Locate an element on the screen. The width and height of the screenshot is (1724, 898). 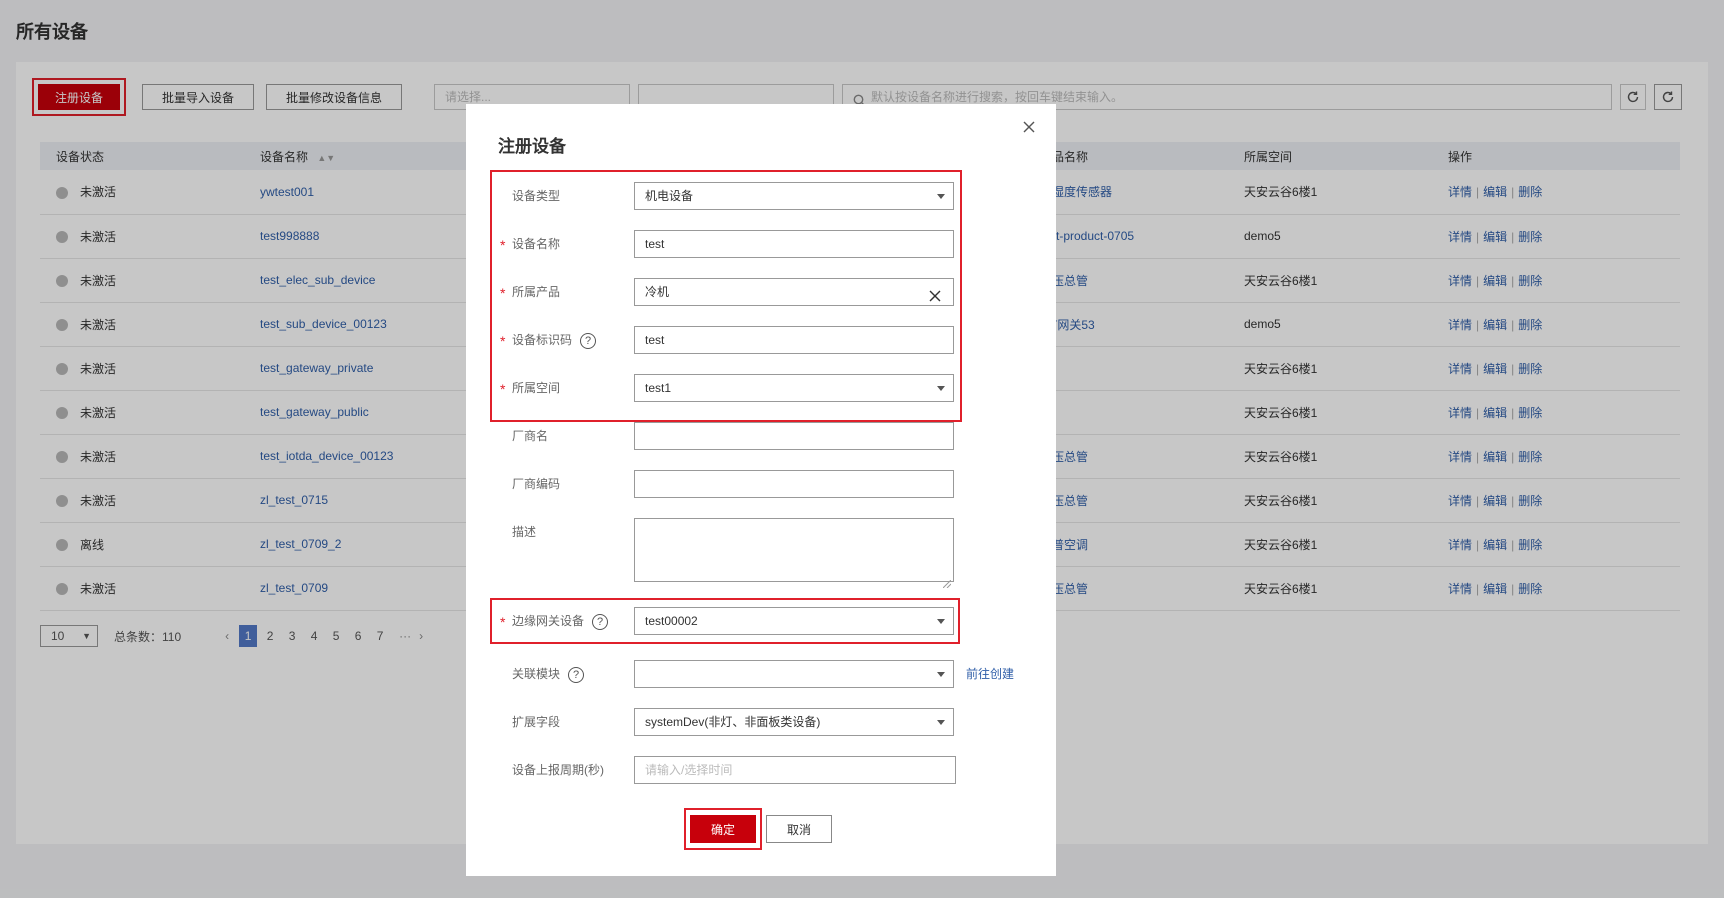
field-device-code: * 设备标识码? test is located at coordinates (758, 340).